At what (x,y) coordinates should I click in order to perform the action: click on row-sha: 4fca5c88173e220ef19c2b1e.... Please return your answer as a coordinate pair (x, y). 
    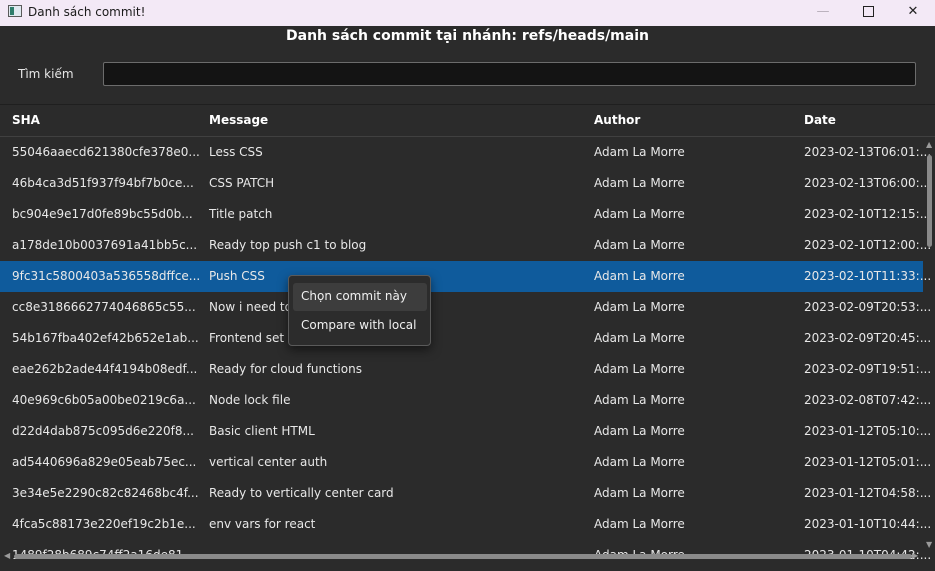
    Looking at the image, I should click on (104, 524).